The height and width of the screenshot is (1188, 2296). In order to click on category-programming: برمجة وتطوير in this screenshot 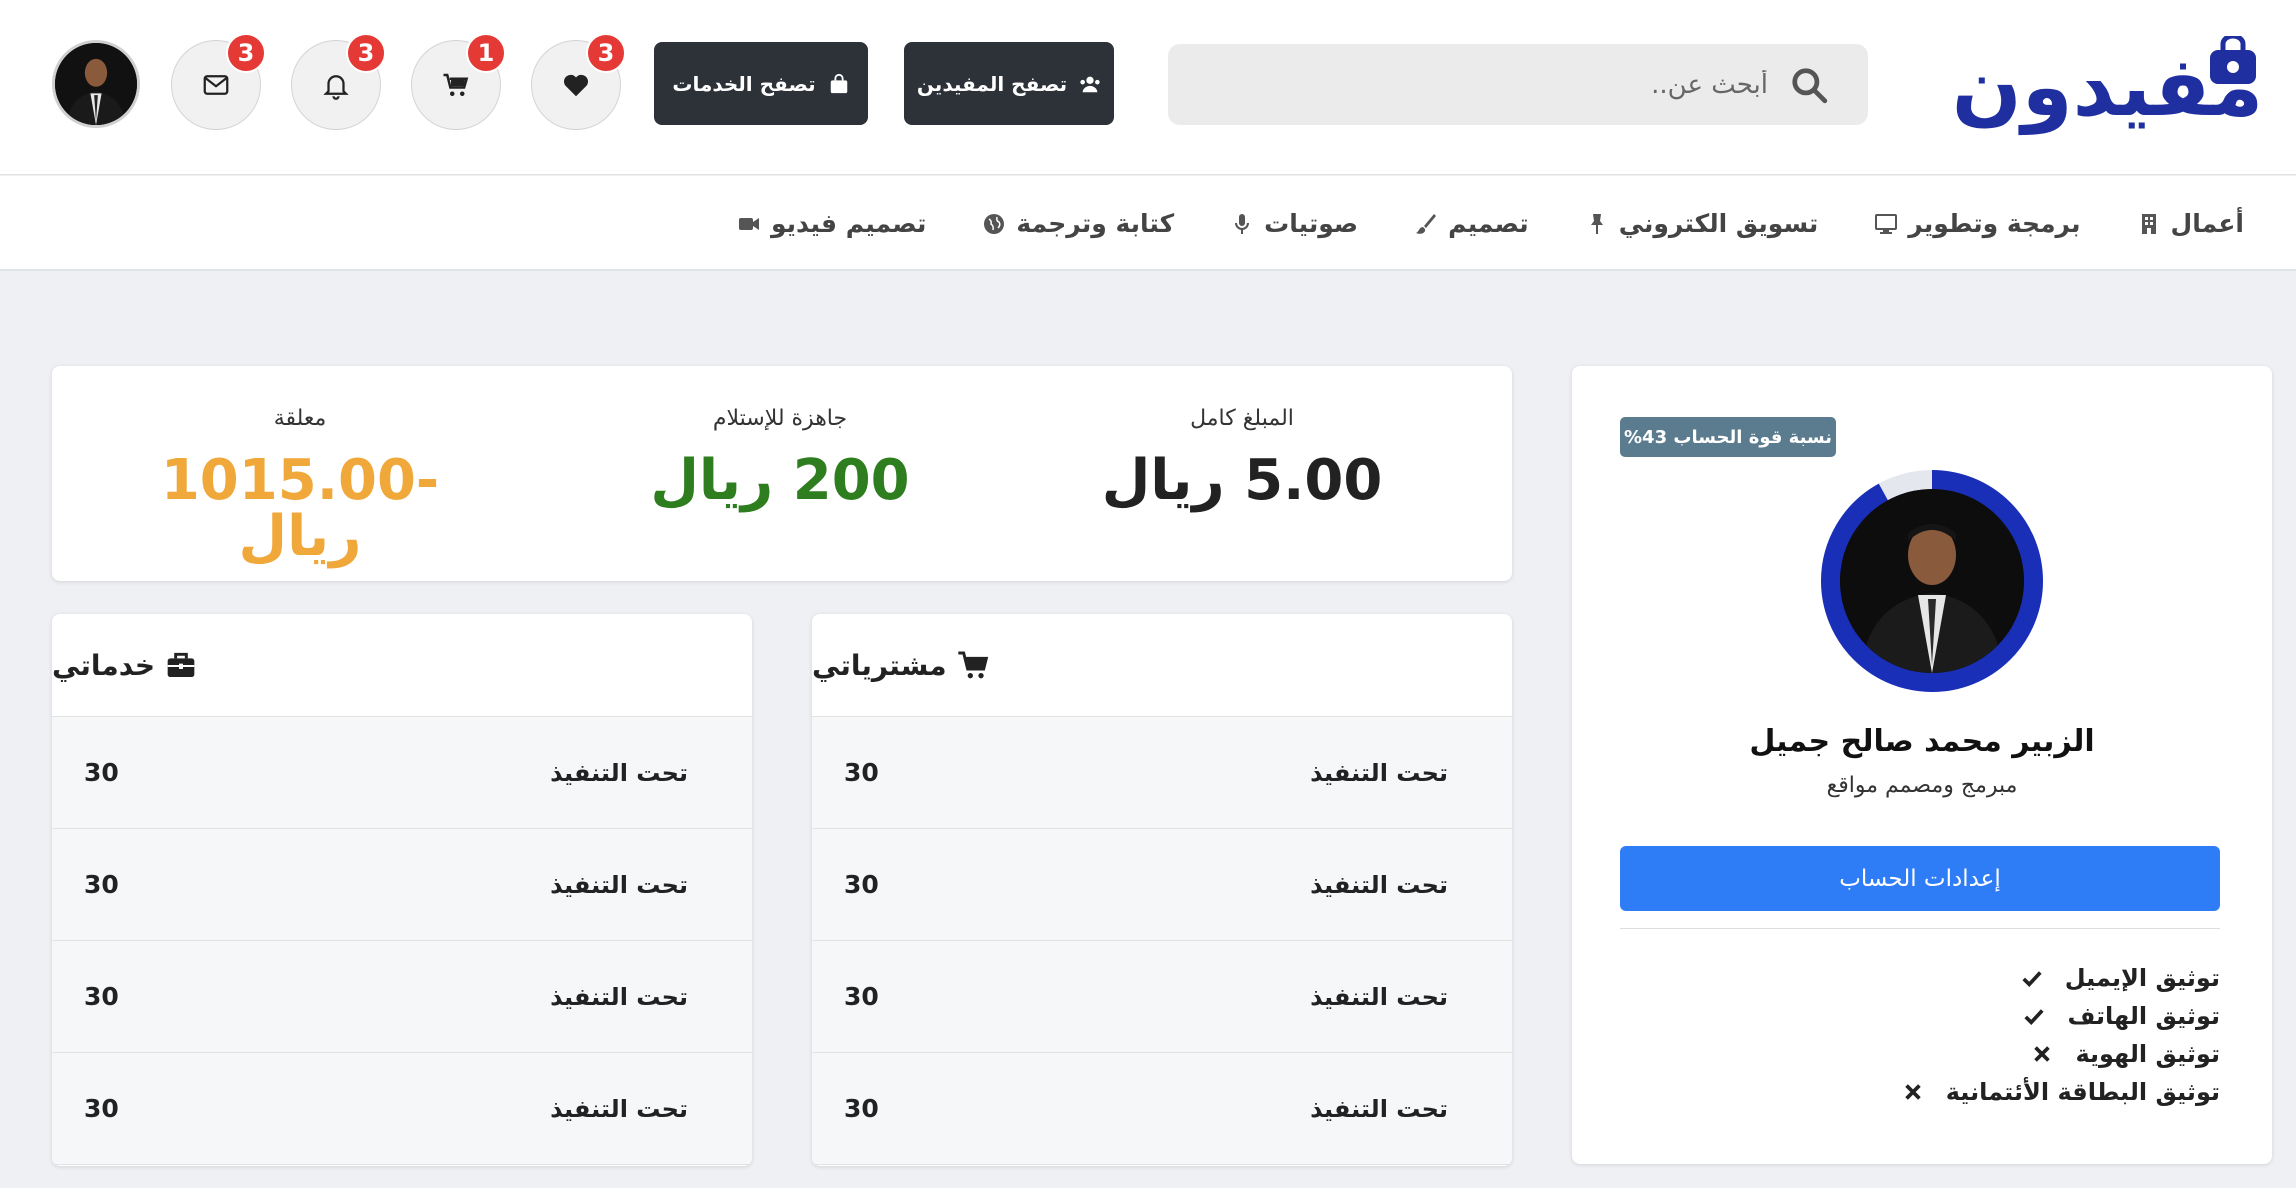, I will do `click(1977, 223)`.